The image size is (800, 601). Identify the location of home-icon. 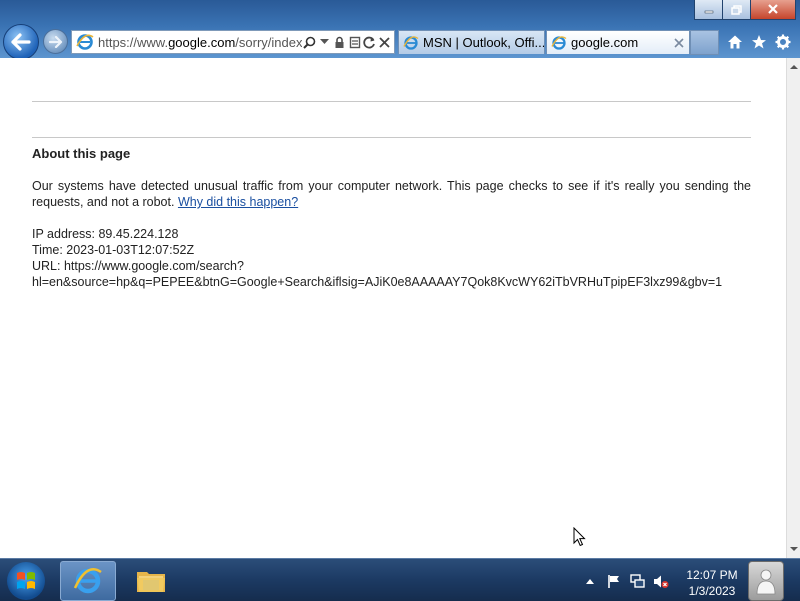
(735, 42).